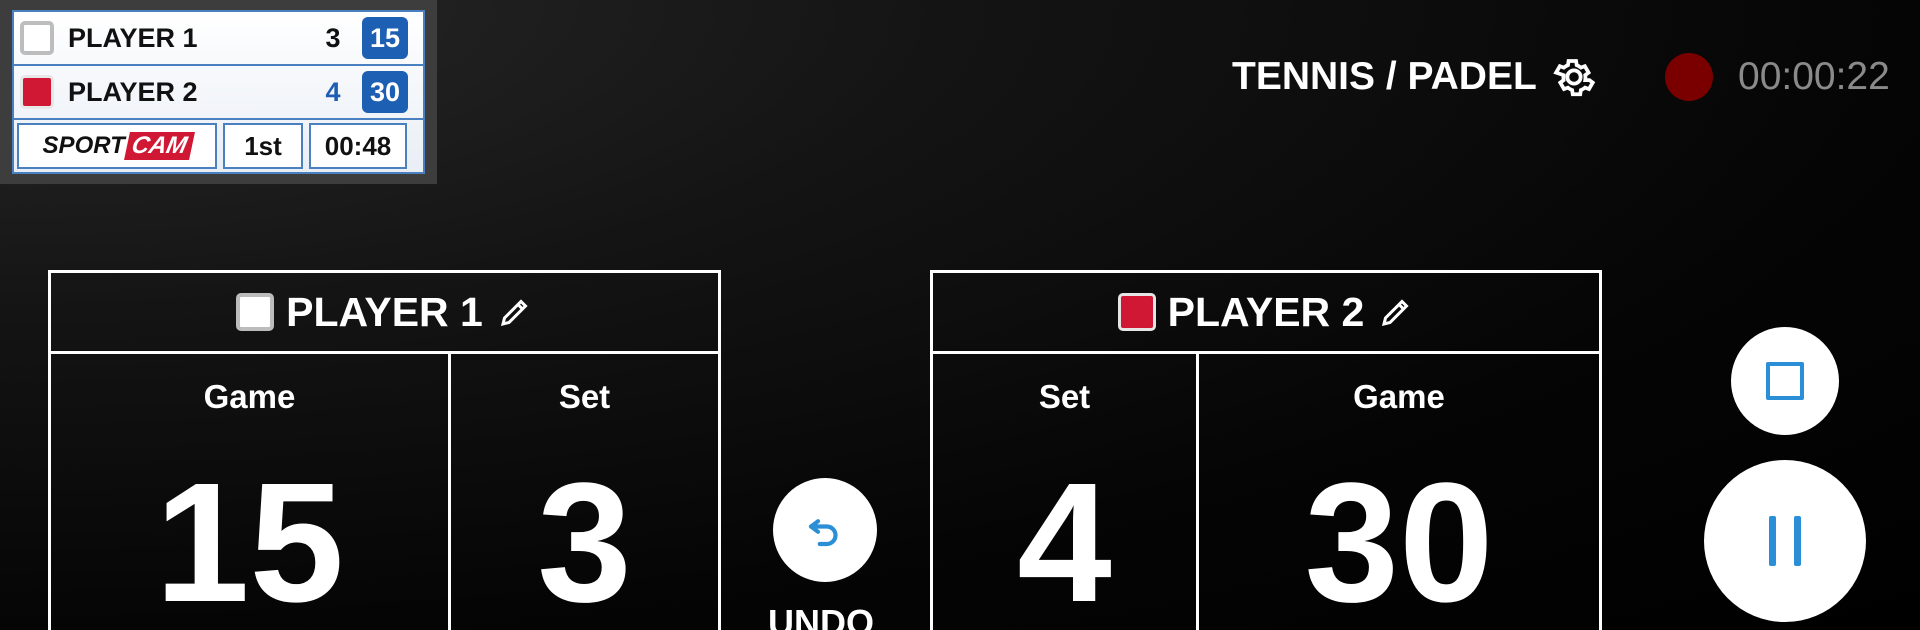 The width and height of the screenshot is (1920, 630). What do you see at coordinates (1399, 396) in the screenshot?
I see `player2-game-label: Game` at bounding box center [1399, 396].